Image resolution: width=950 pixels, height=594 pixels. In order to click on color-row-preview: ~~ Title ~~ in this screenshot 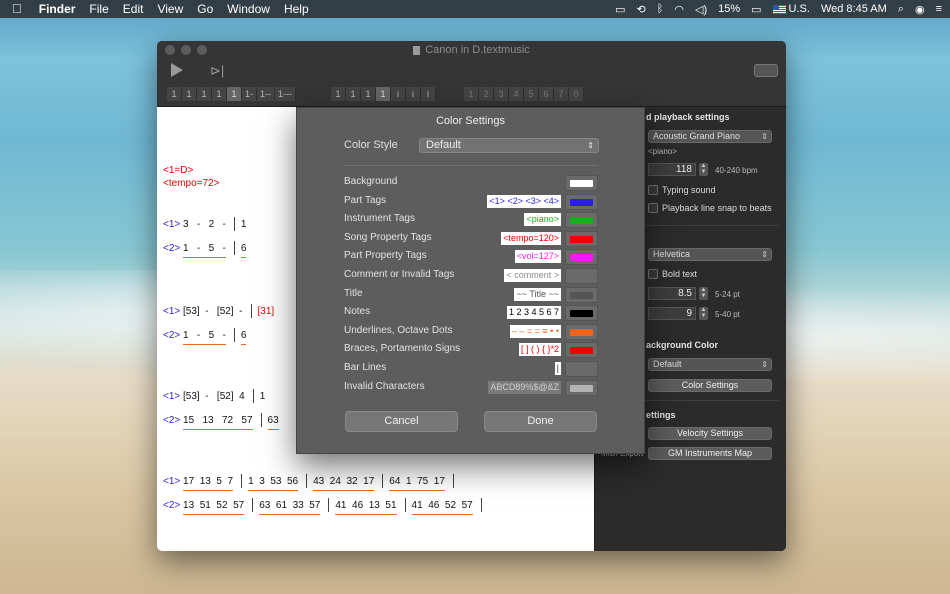, I will do `click(537, 294)`.